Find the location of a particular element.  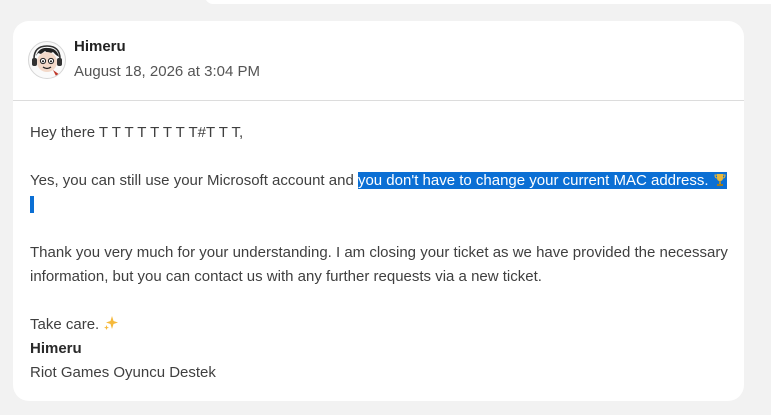

sign-off-line: Take care. is located at coordinates (380, 325).